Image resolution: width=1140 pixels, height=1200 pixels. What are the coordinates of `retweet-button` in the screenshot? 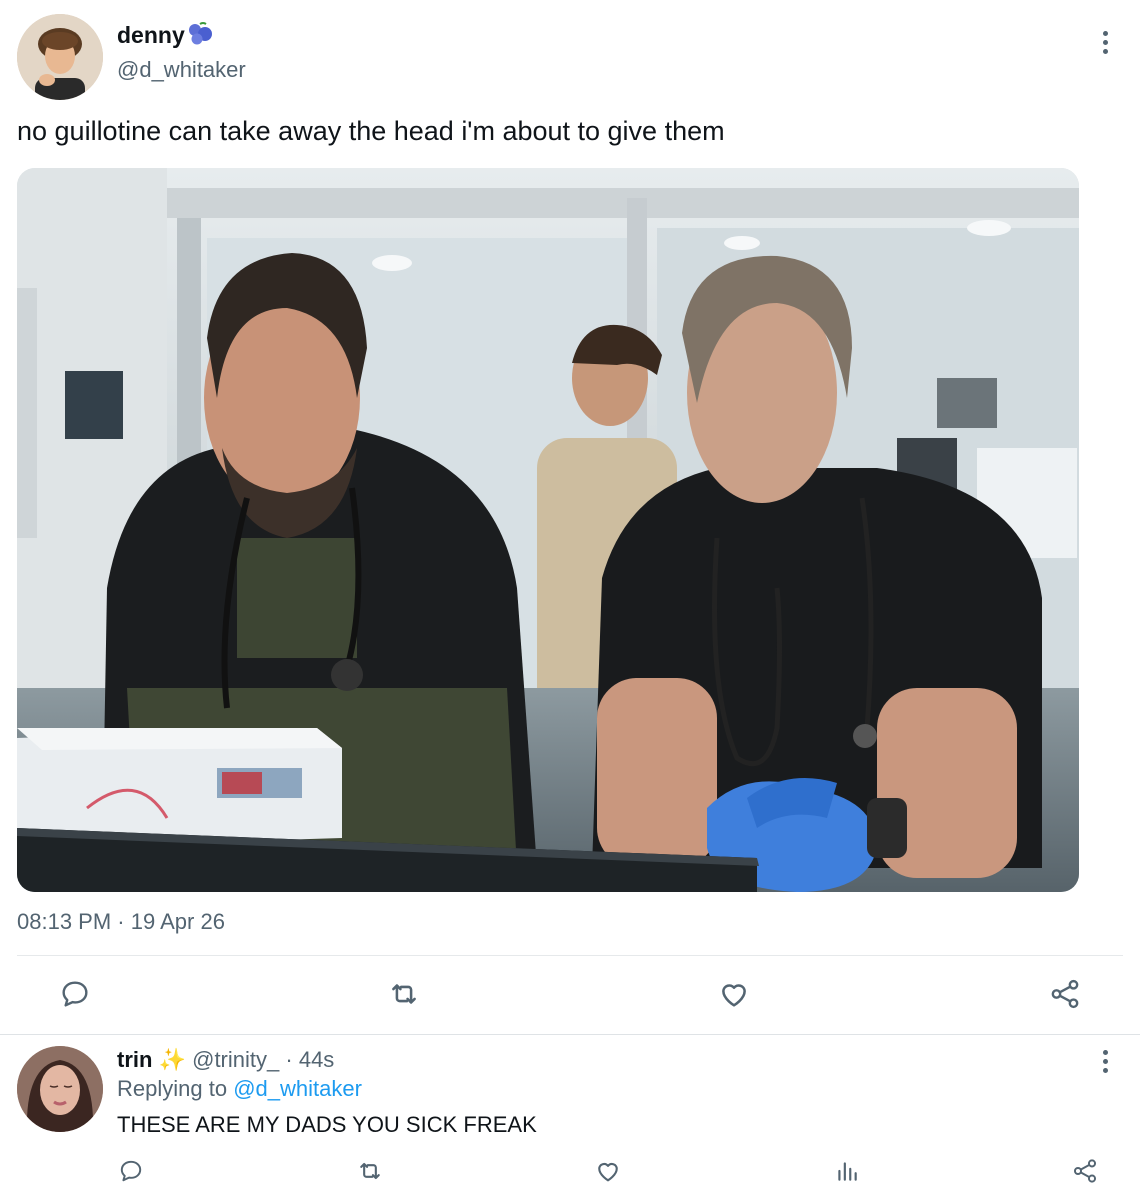 It's located at (404, 994).